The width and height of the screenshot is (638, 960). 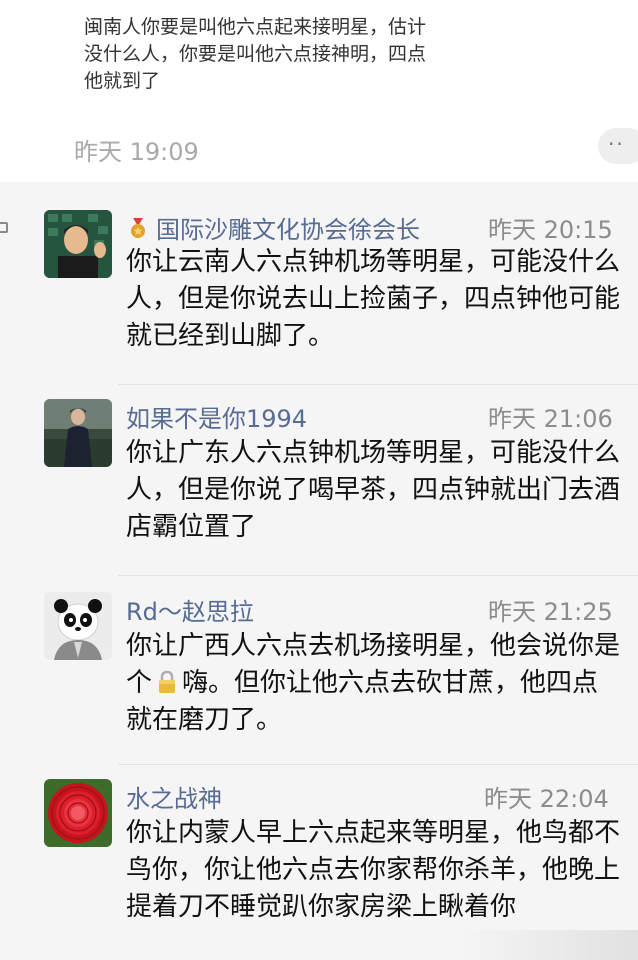 What do you see at coordinates (167, 681) in the screenshot?
I see `lock-icon` at bounding box center [167, 681].